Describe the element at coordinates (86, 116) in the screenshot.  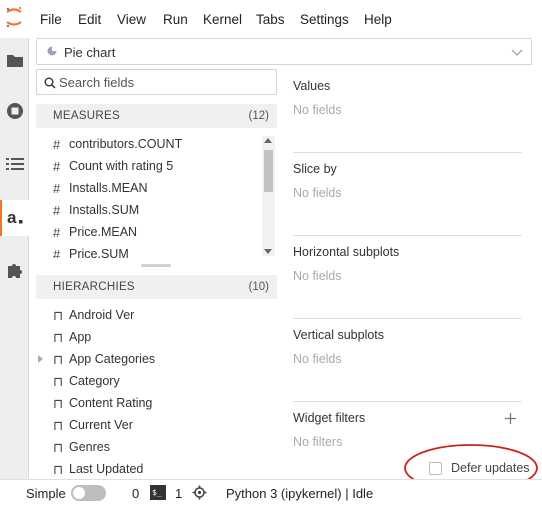
I see `measures-title: MEASURES` at that location.